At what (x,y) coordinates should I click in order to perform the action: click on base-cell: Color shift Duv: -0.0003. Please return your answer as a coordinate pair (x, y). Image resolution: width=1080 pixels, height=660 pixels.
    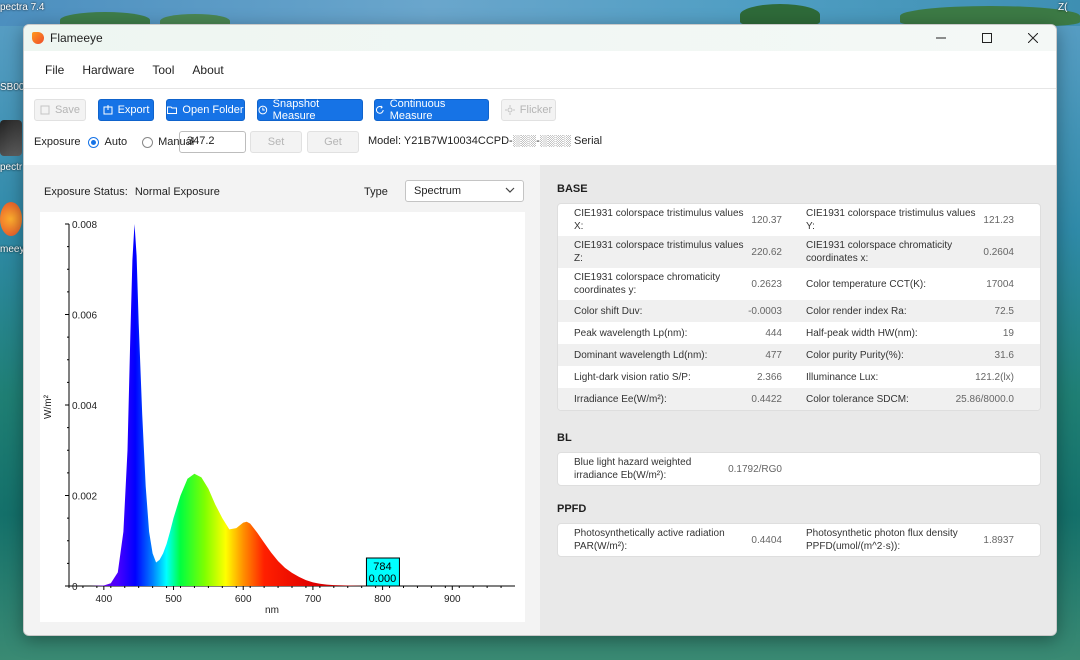
    Looking at the image, I should click on (674, 311).